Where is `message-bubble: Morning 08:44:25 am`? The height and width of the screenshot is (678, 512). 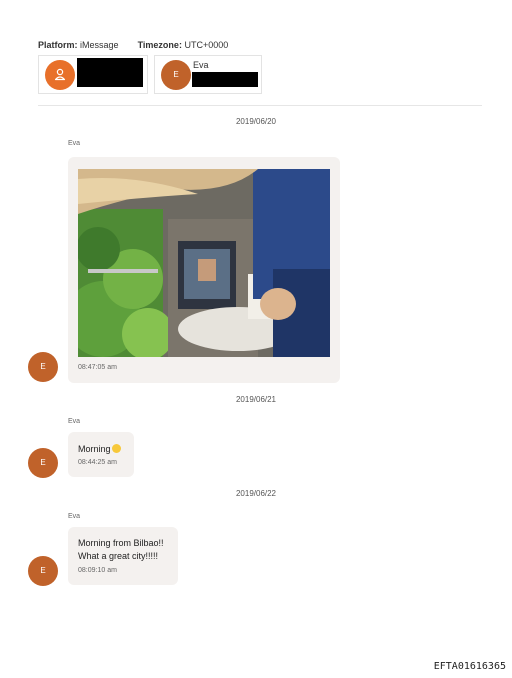
message-bubble: Morning 08:44:25 am is located at coordinates (101, 454).